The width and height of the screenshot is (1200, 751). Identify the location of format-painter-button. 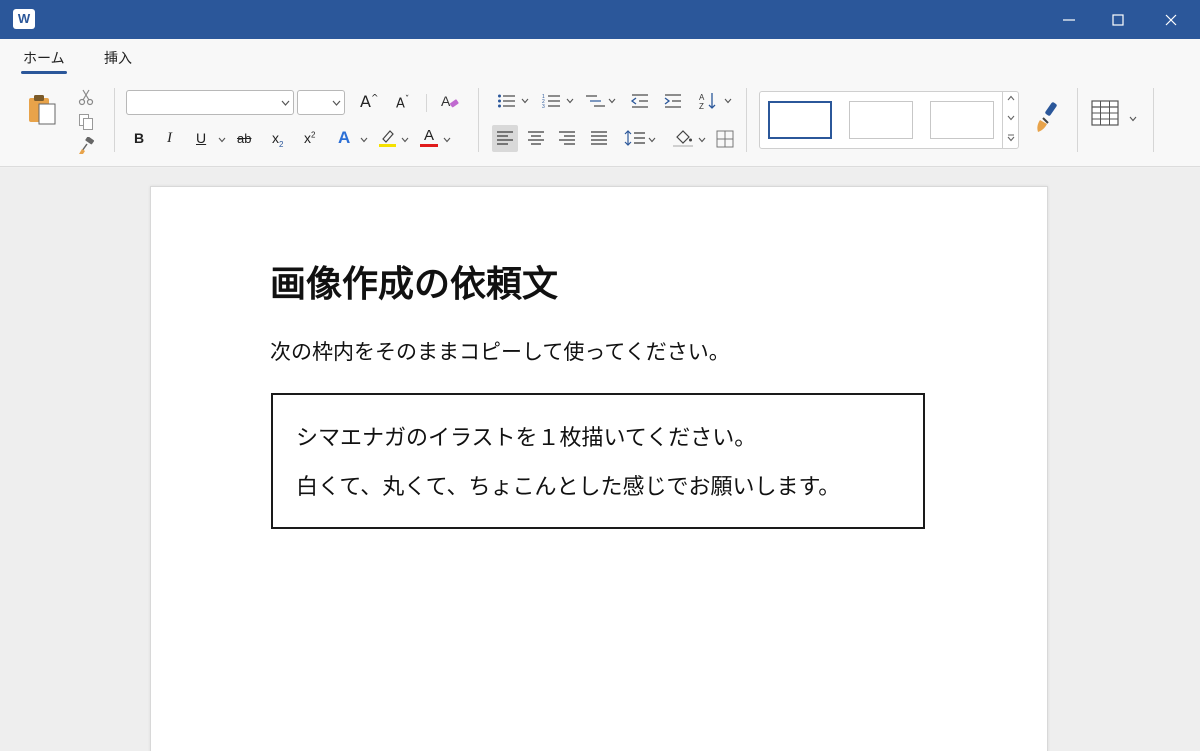
(87, 146).